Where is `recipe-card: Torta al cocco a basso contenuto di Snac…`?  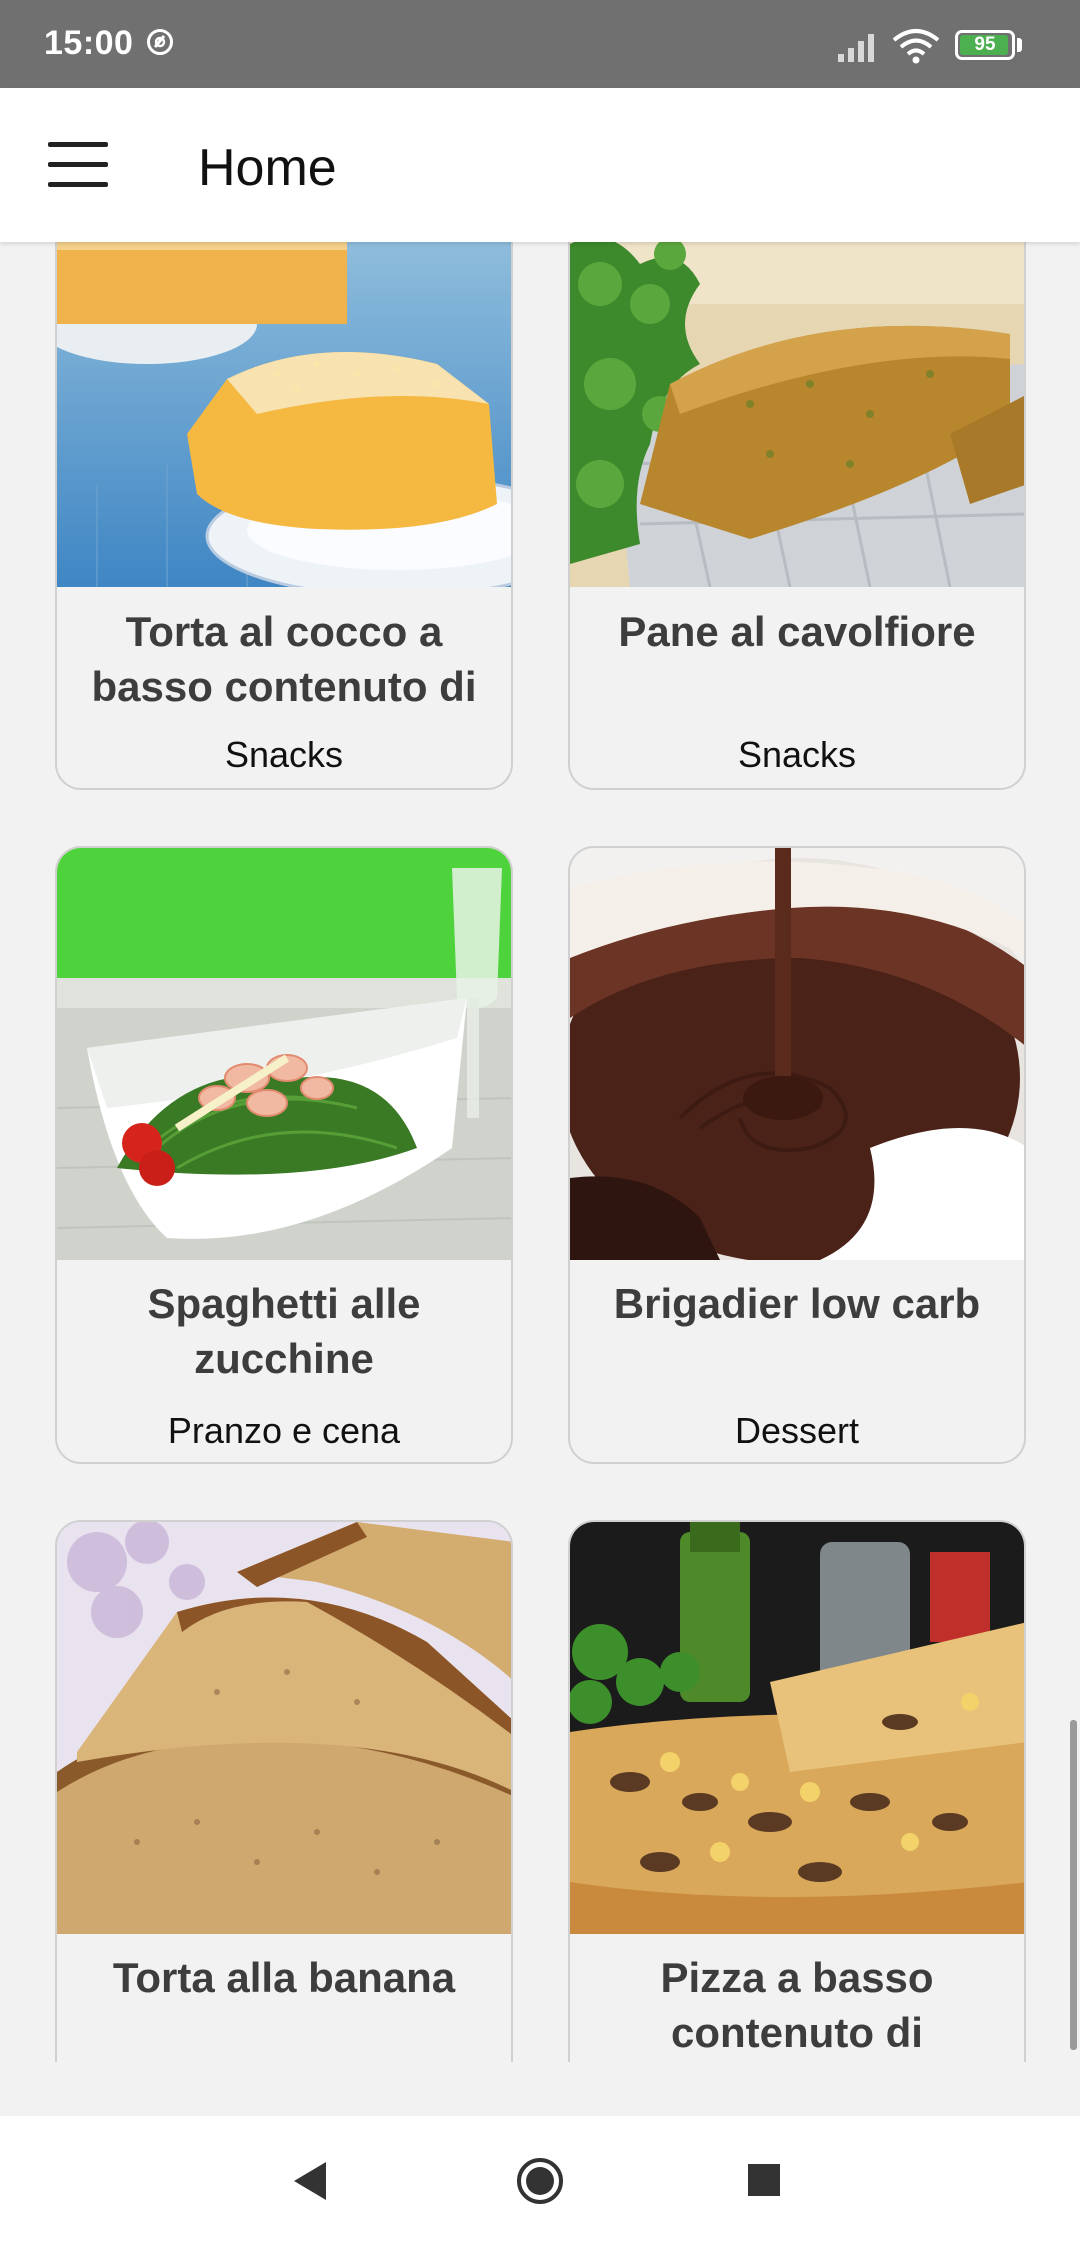 recipe-card: Torta al cocco a basso contenuto di Snac… is located at coordinates (284, 516).